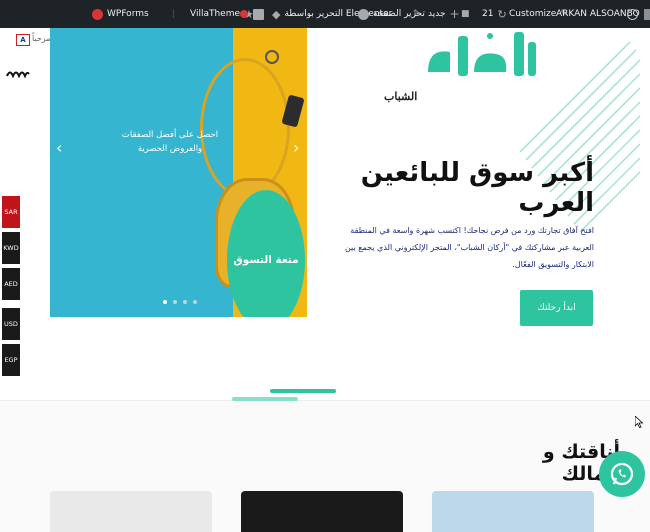 Image resolution: width=650 pixels, height=532 pixels. What do you see at coordinates (296, 147) in the screenshot?
I see `slider-next-icon: ›` at bounding box center [296, 147].